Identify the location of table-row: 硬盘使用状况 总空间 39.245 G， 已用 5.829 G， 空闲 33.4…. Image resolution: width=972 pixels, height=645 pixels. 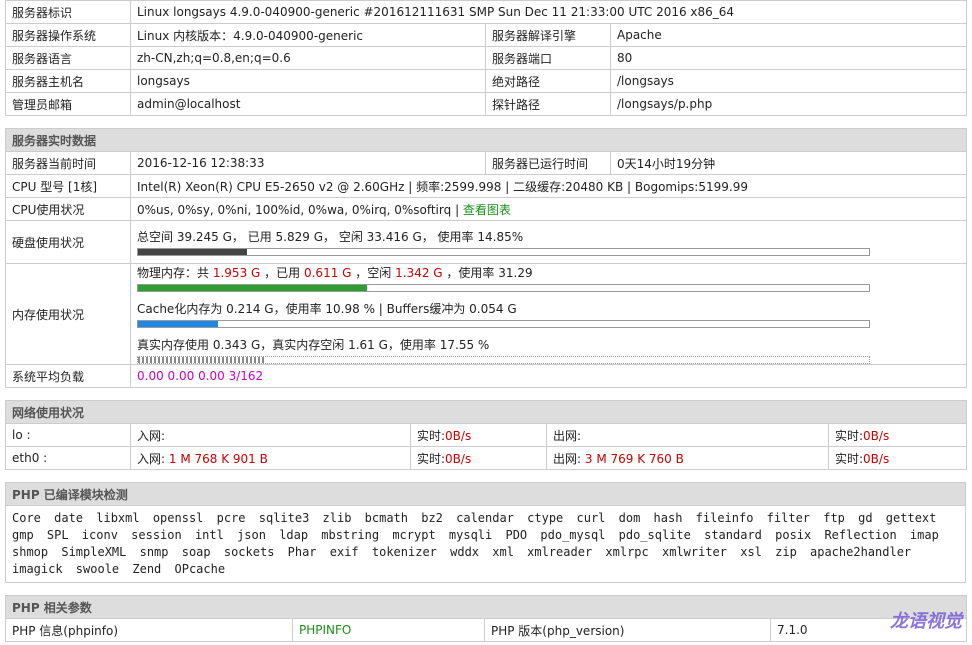
(486, 242).